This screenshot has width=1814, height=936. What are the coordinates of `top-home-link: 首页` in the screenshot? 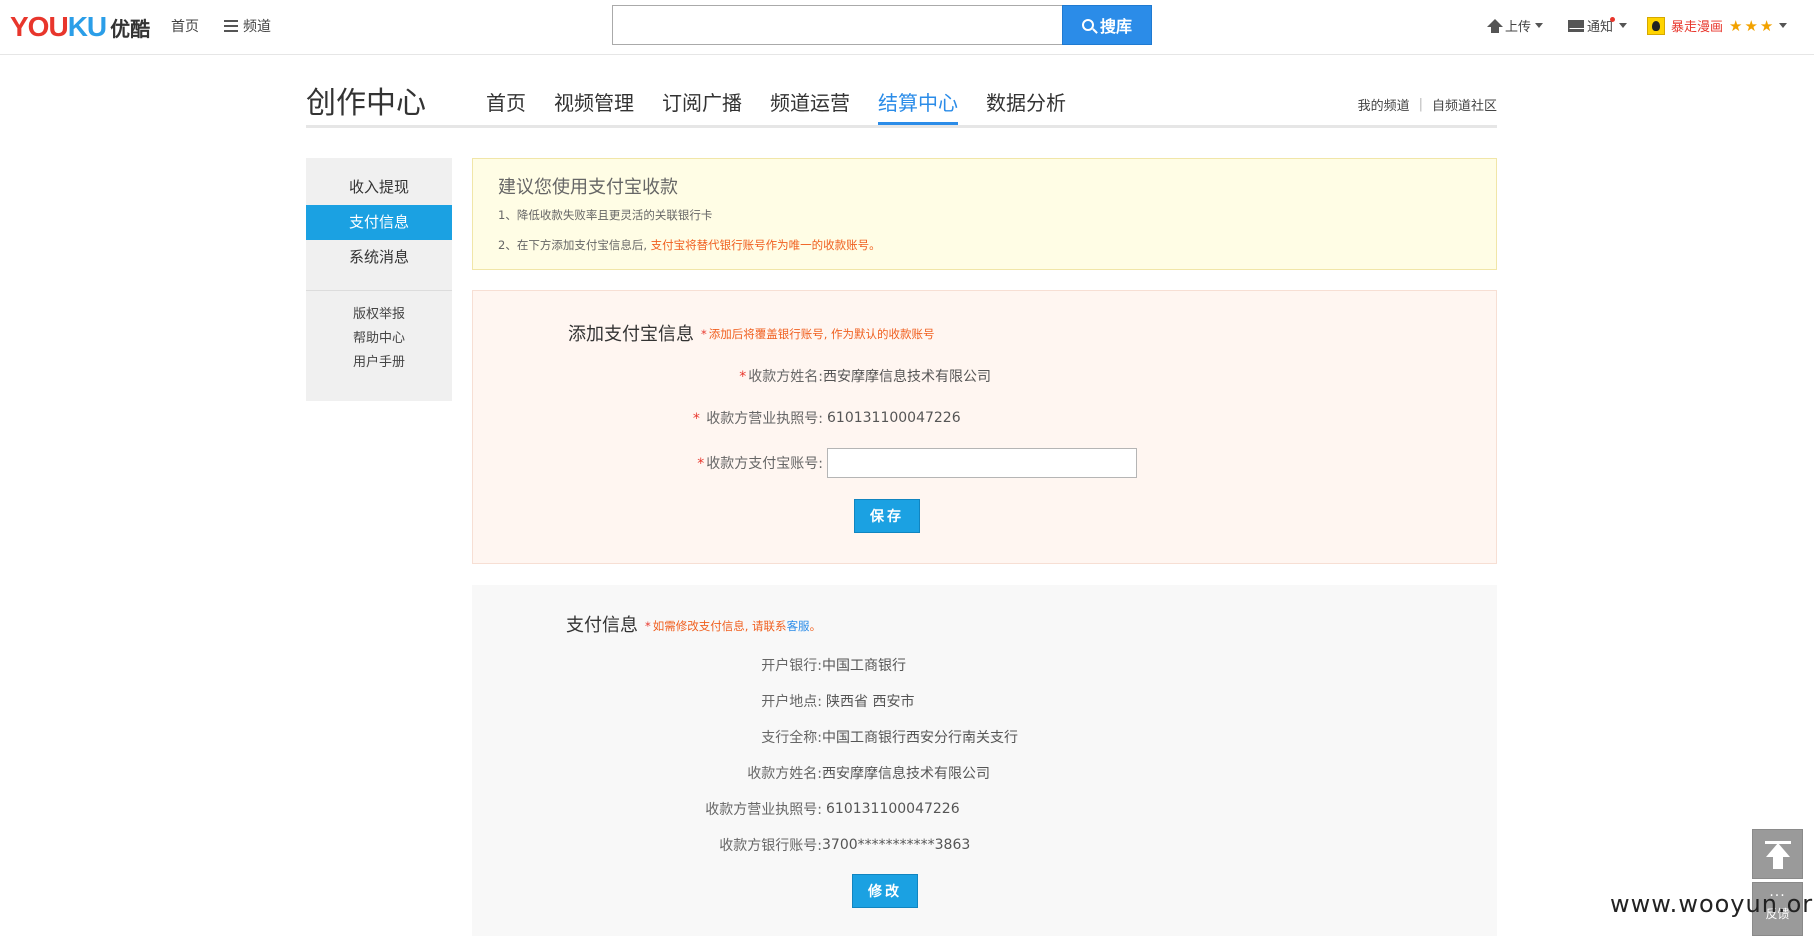 It's located at (185, 26).